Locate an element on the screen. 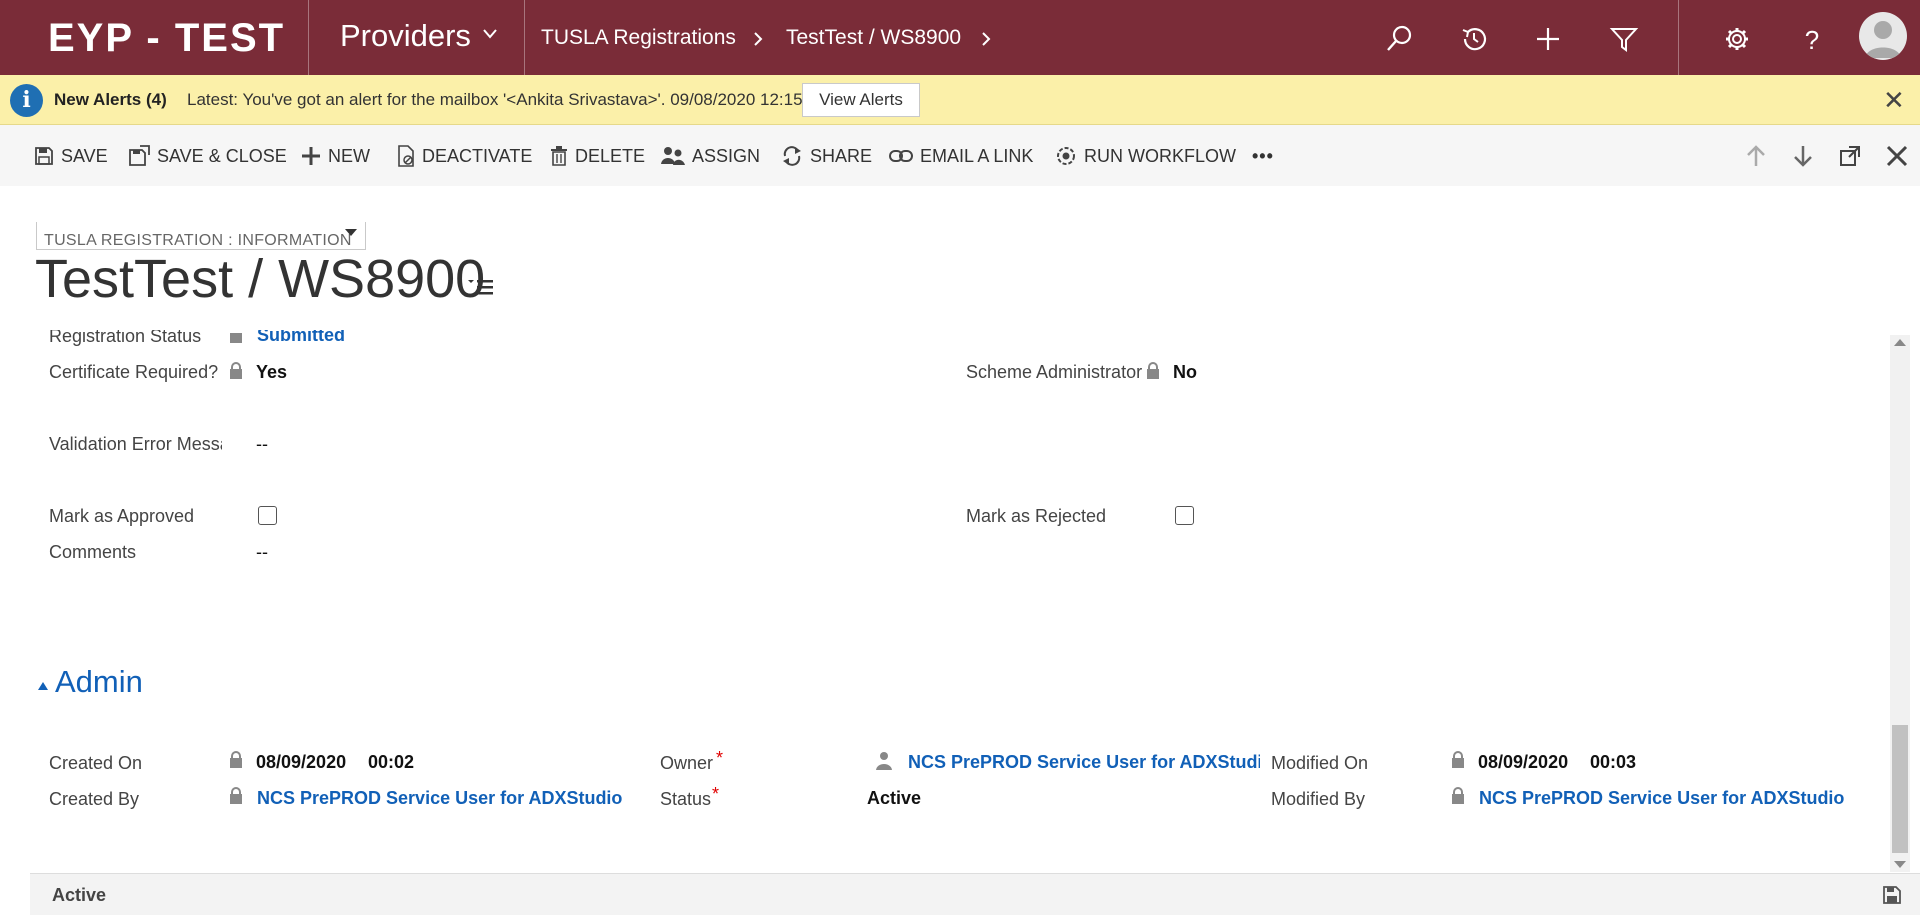 The width and height of the screenshot is (1920, 915). save-and-close-button: SAVE & CLOSE is located at coordinates (207, 156).